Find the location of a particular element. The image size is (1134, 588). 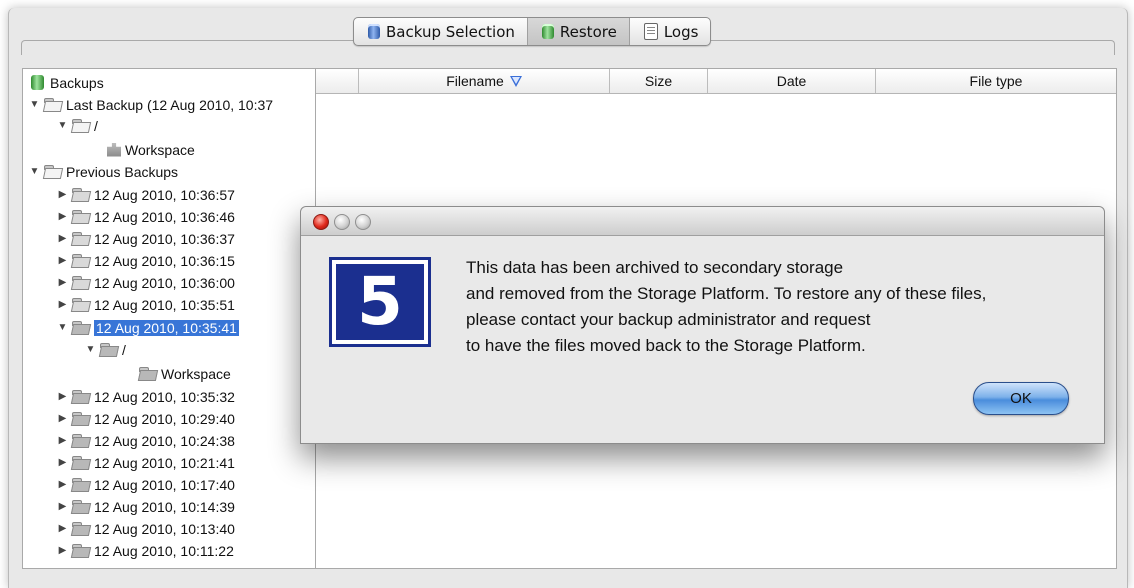

tree-label: 12 Aug 2010, 10:35:41 is located at coordinates (166, 327).